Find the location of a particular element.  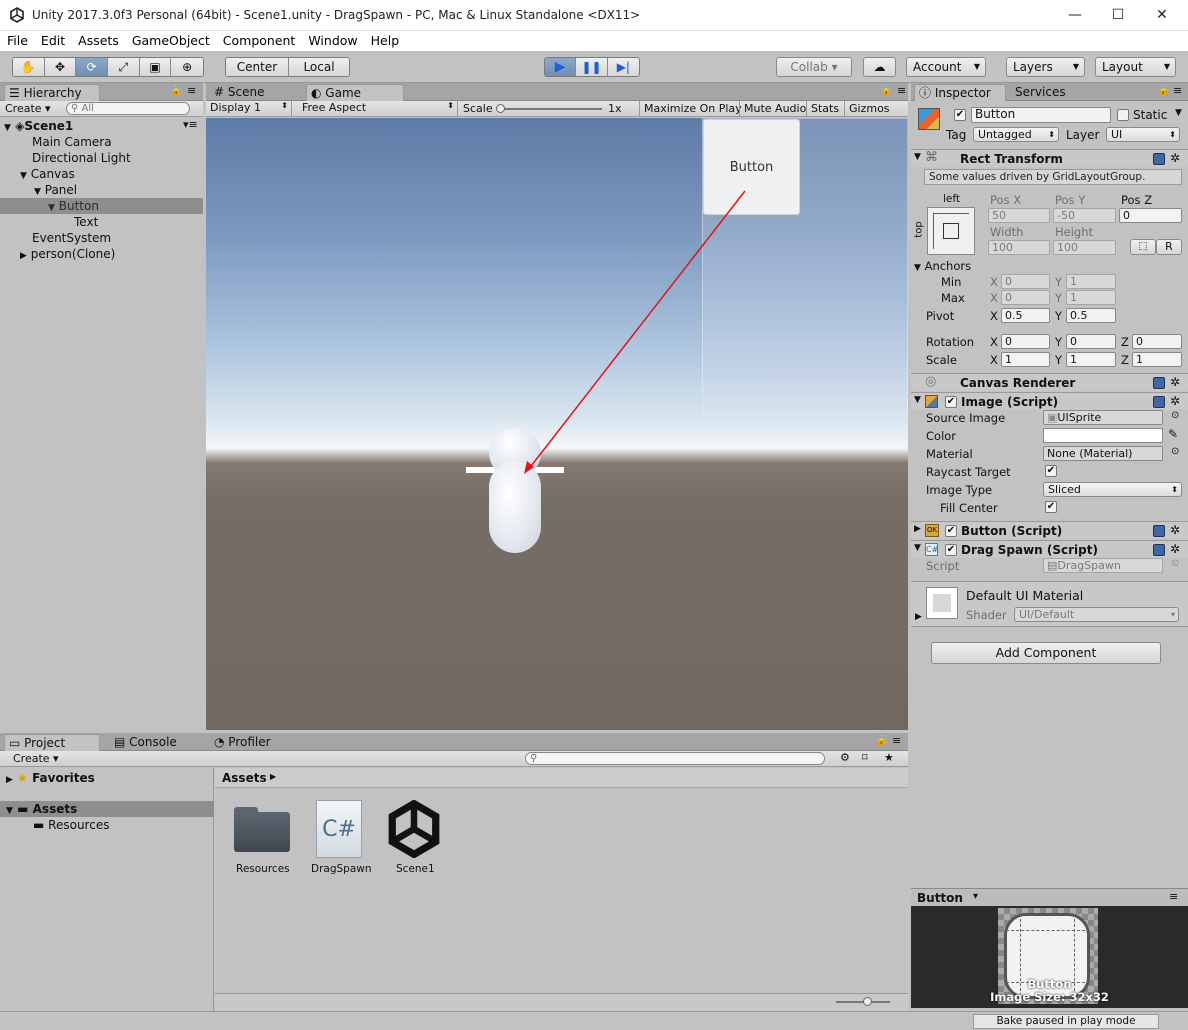

button-enabled-checkbox: ✔ is located at coordinates (951, 531).